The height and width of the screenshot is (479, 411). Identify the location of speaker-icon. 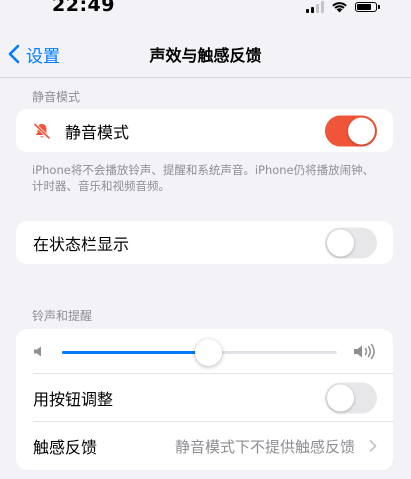
(37, 351).